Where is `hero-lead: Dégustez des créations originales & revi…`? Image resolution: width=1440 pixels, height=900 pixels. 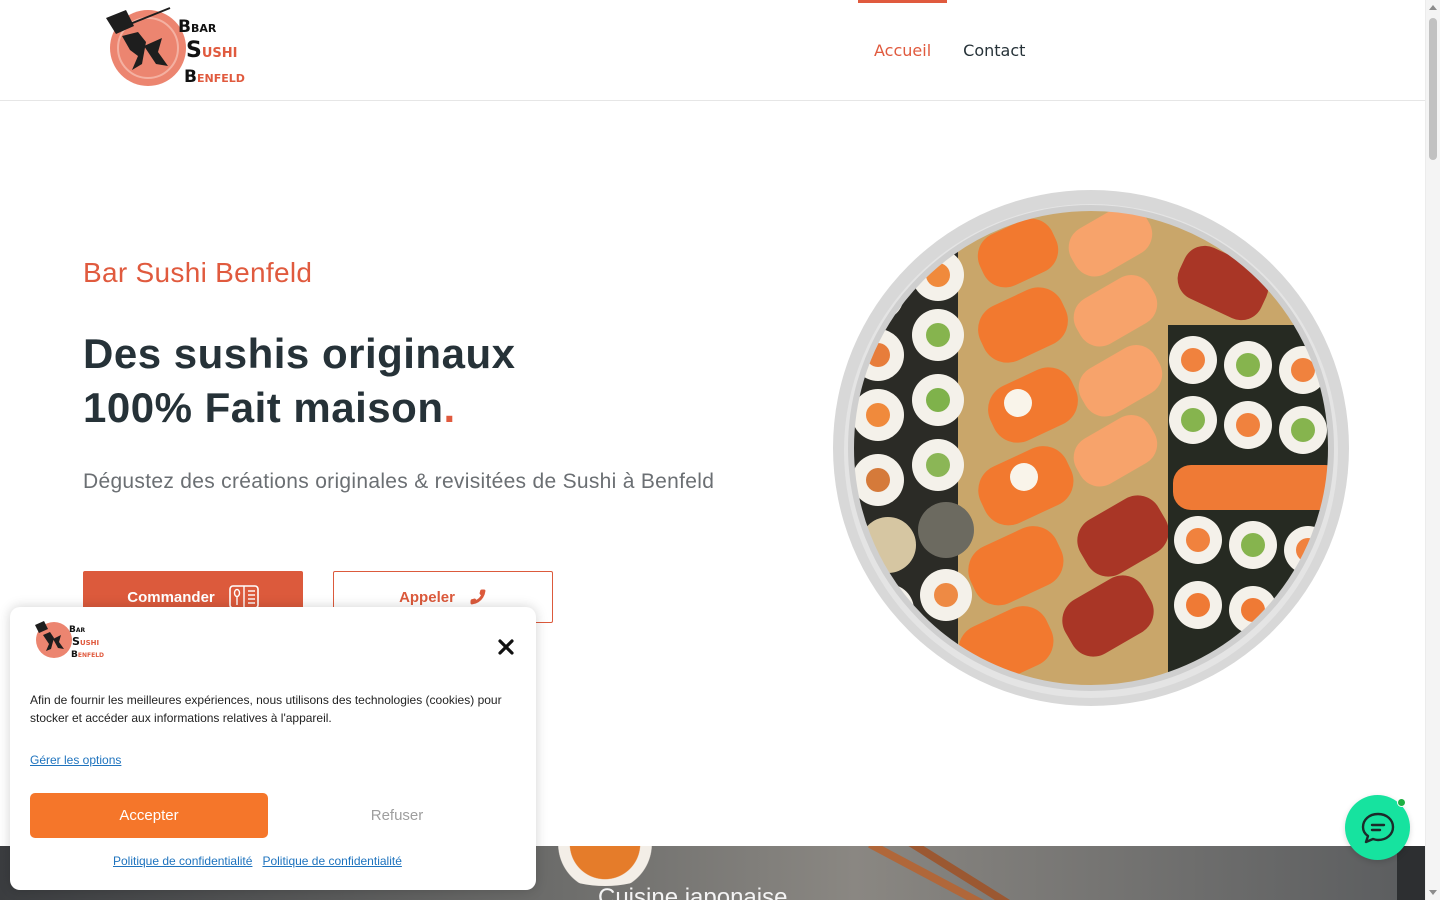 hero-lead: Dégustez des créations originales & revi… is located at coordinates (399, 481).